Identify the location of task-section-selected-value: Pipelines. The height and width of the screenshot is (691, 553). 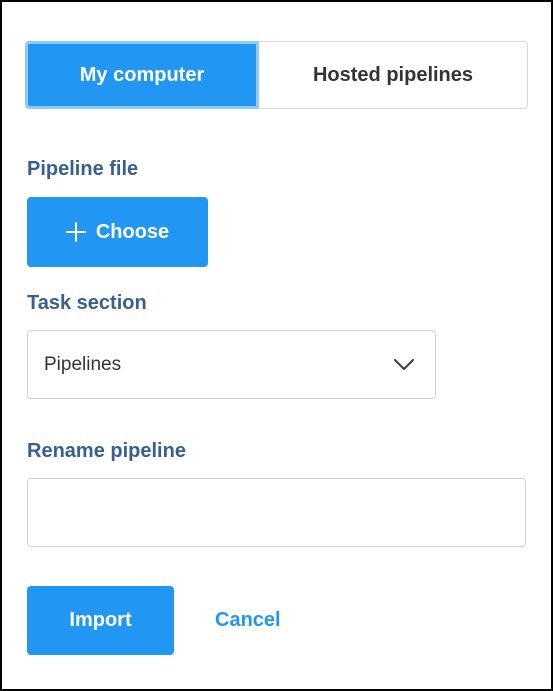
(83, 364).